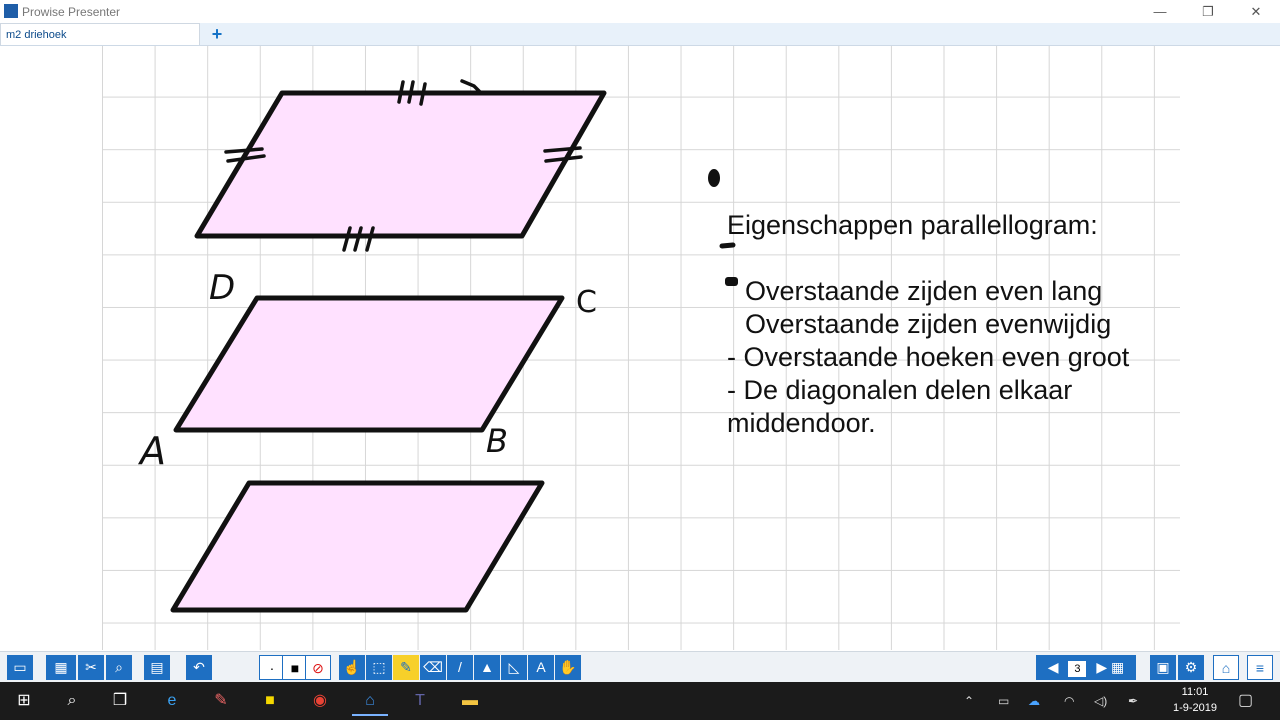 The height and width of the screenshot is (720, 1280). I want to click on property-line-2: Overstaande zijden evenwijdig, so click(928, 324).